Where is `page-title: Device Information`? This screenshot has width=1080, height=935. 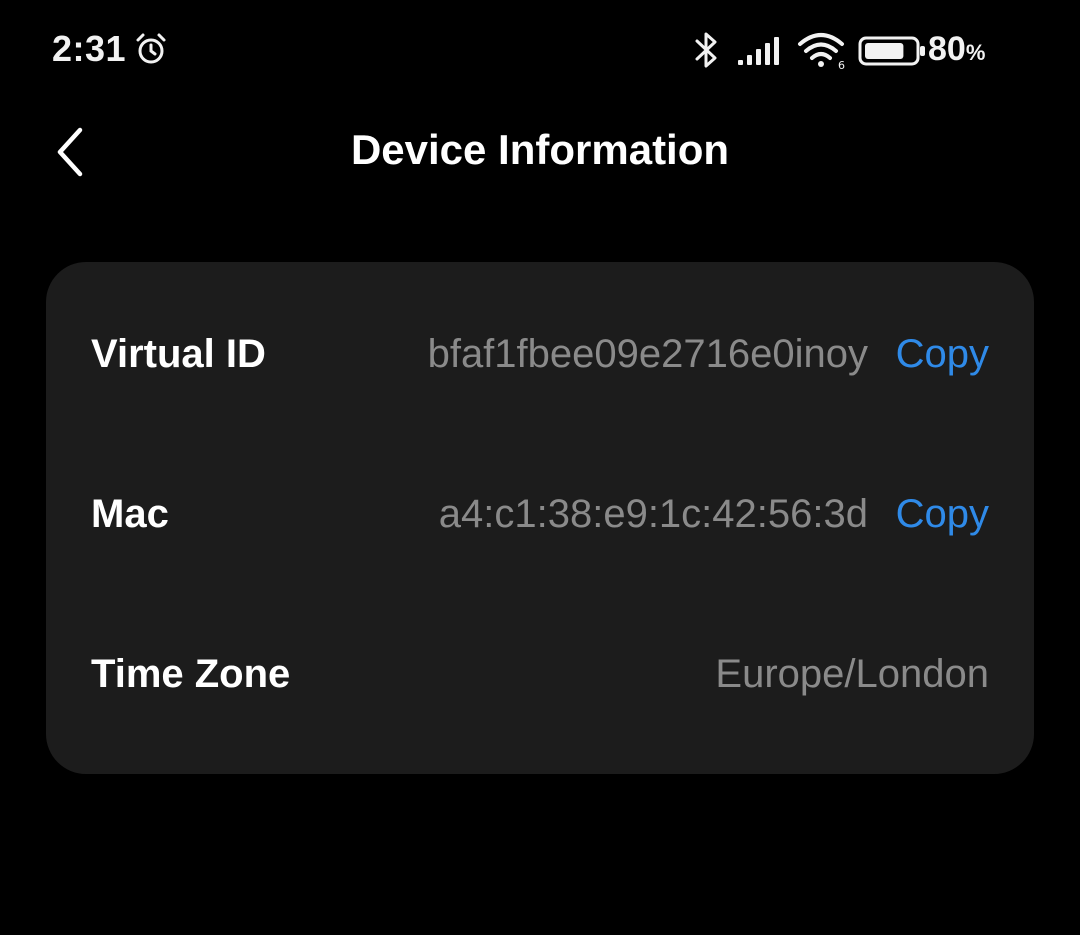
page-title: Device Information is located at coordinates (540, 149).